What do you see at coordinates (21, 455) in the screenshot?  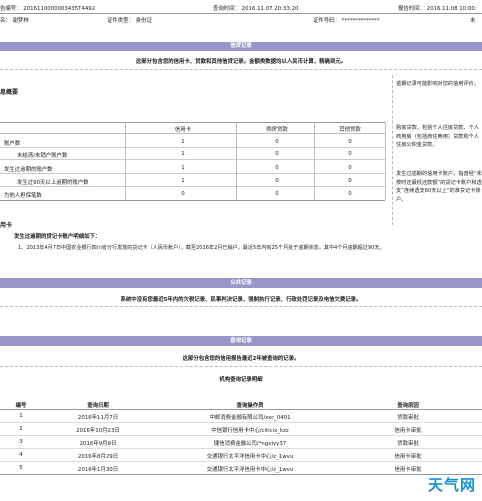 I see `query-cell: 4` at bounding box center [21, 455].